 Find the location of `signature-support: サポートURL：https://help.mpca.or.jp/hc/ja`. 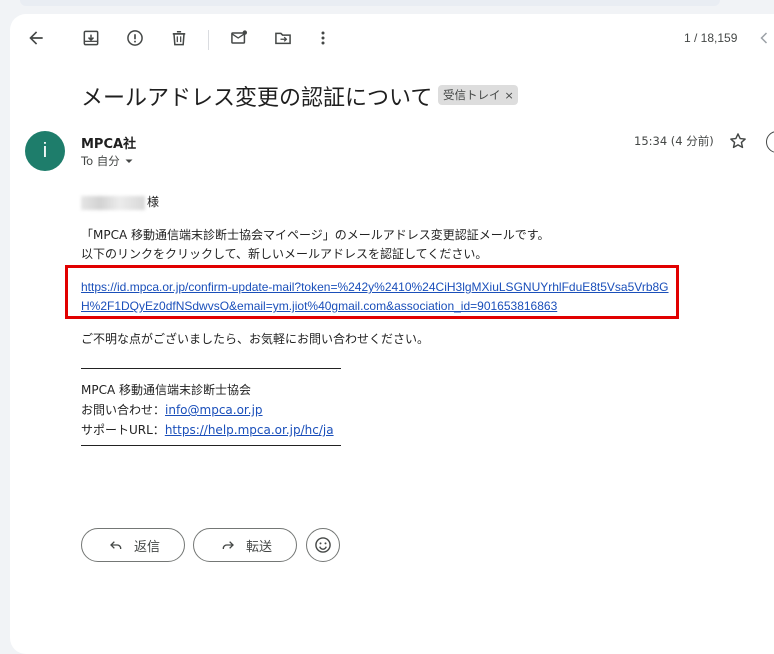

signature-support: サポートURL：https://help.mpca.or.jp/hc/ja is located at coordinates (207, 429).